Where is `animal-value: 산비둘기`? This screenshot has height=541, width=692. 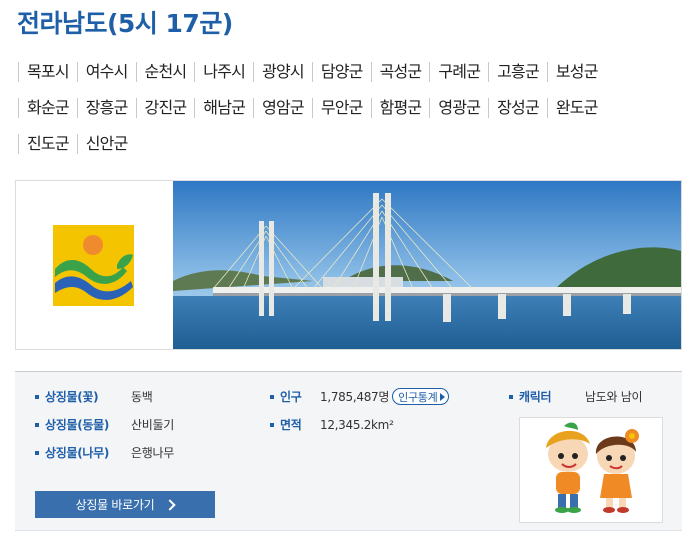 animal-value: 산비둘기 is located at coordinates (152, 425).